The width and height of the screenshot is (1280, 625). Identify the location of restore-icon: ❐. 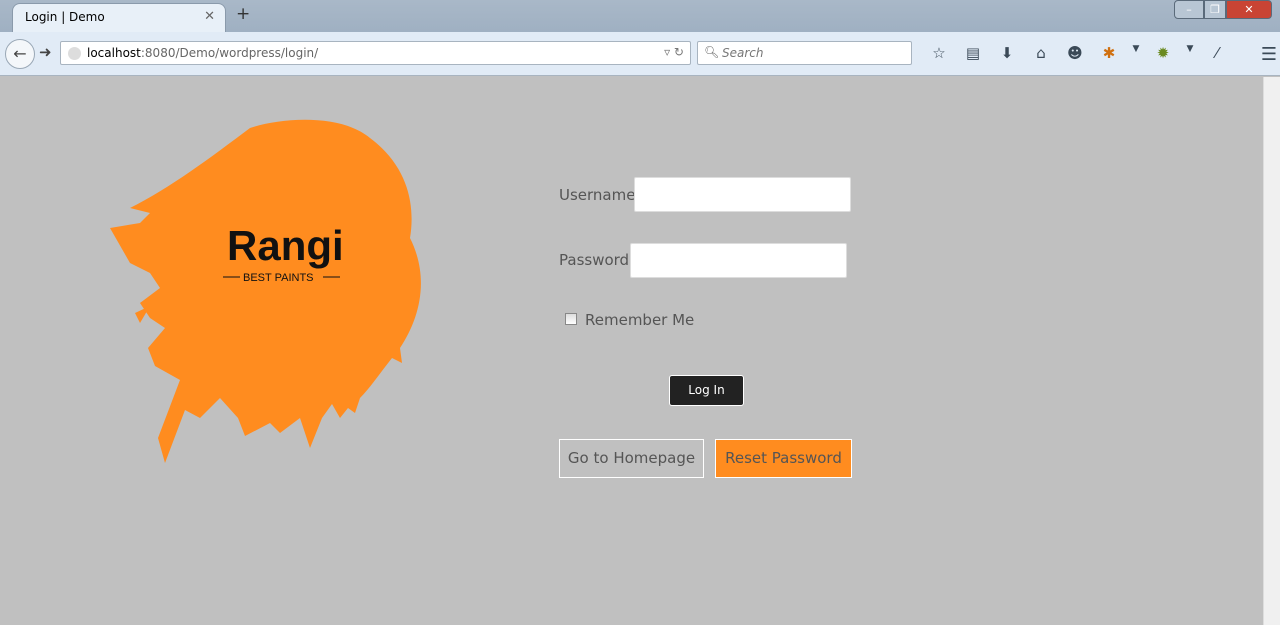
(1215, 9).